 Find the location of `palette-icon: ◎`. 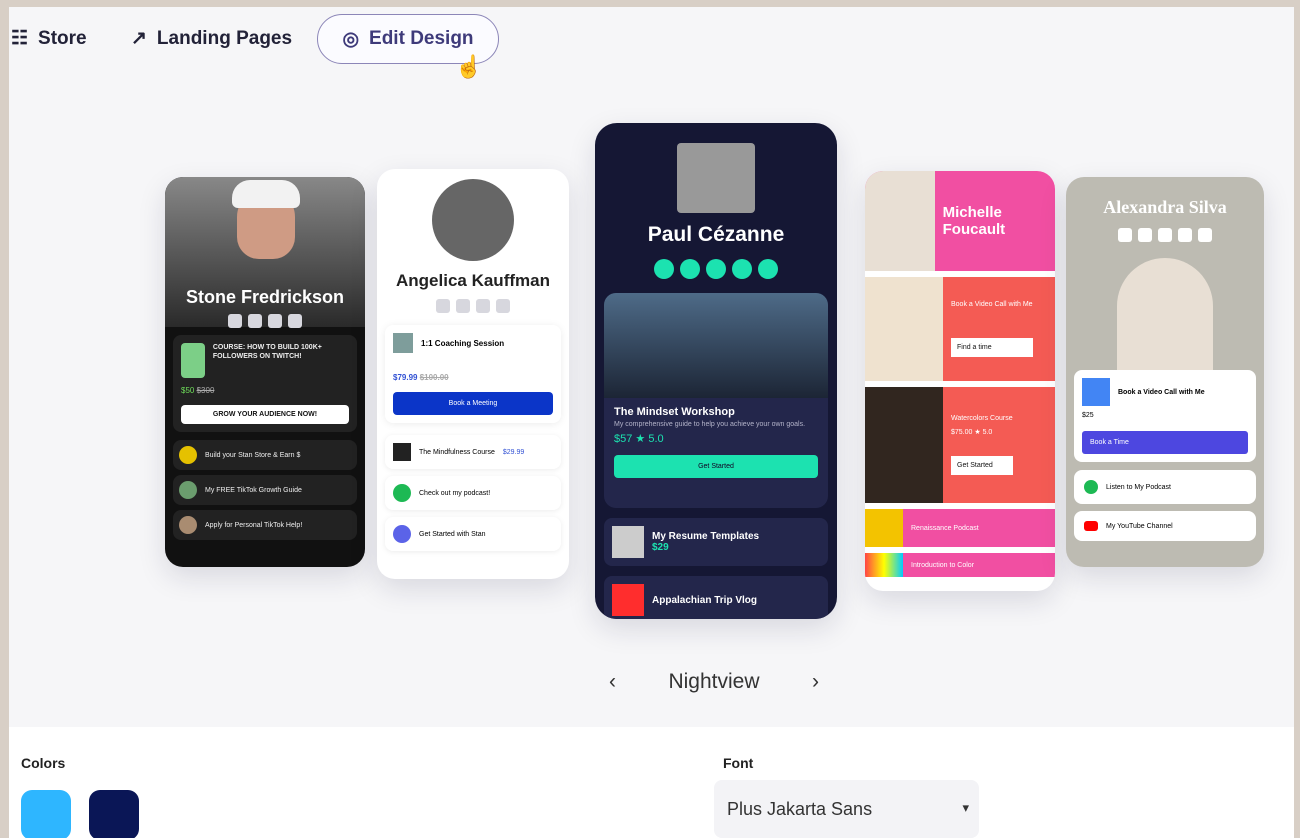

palette-icon: ◎ is located at coordinates (351, 39).